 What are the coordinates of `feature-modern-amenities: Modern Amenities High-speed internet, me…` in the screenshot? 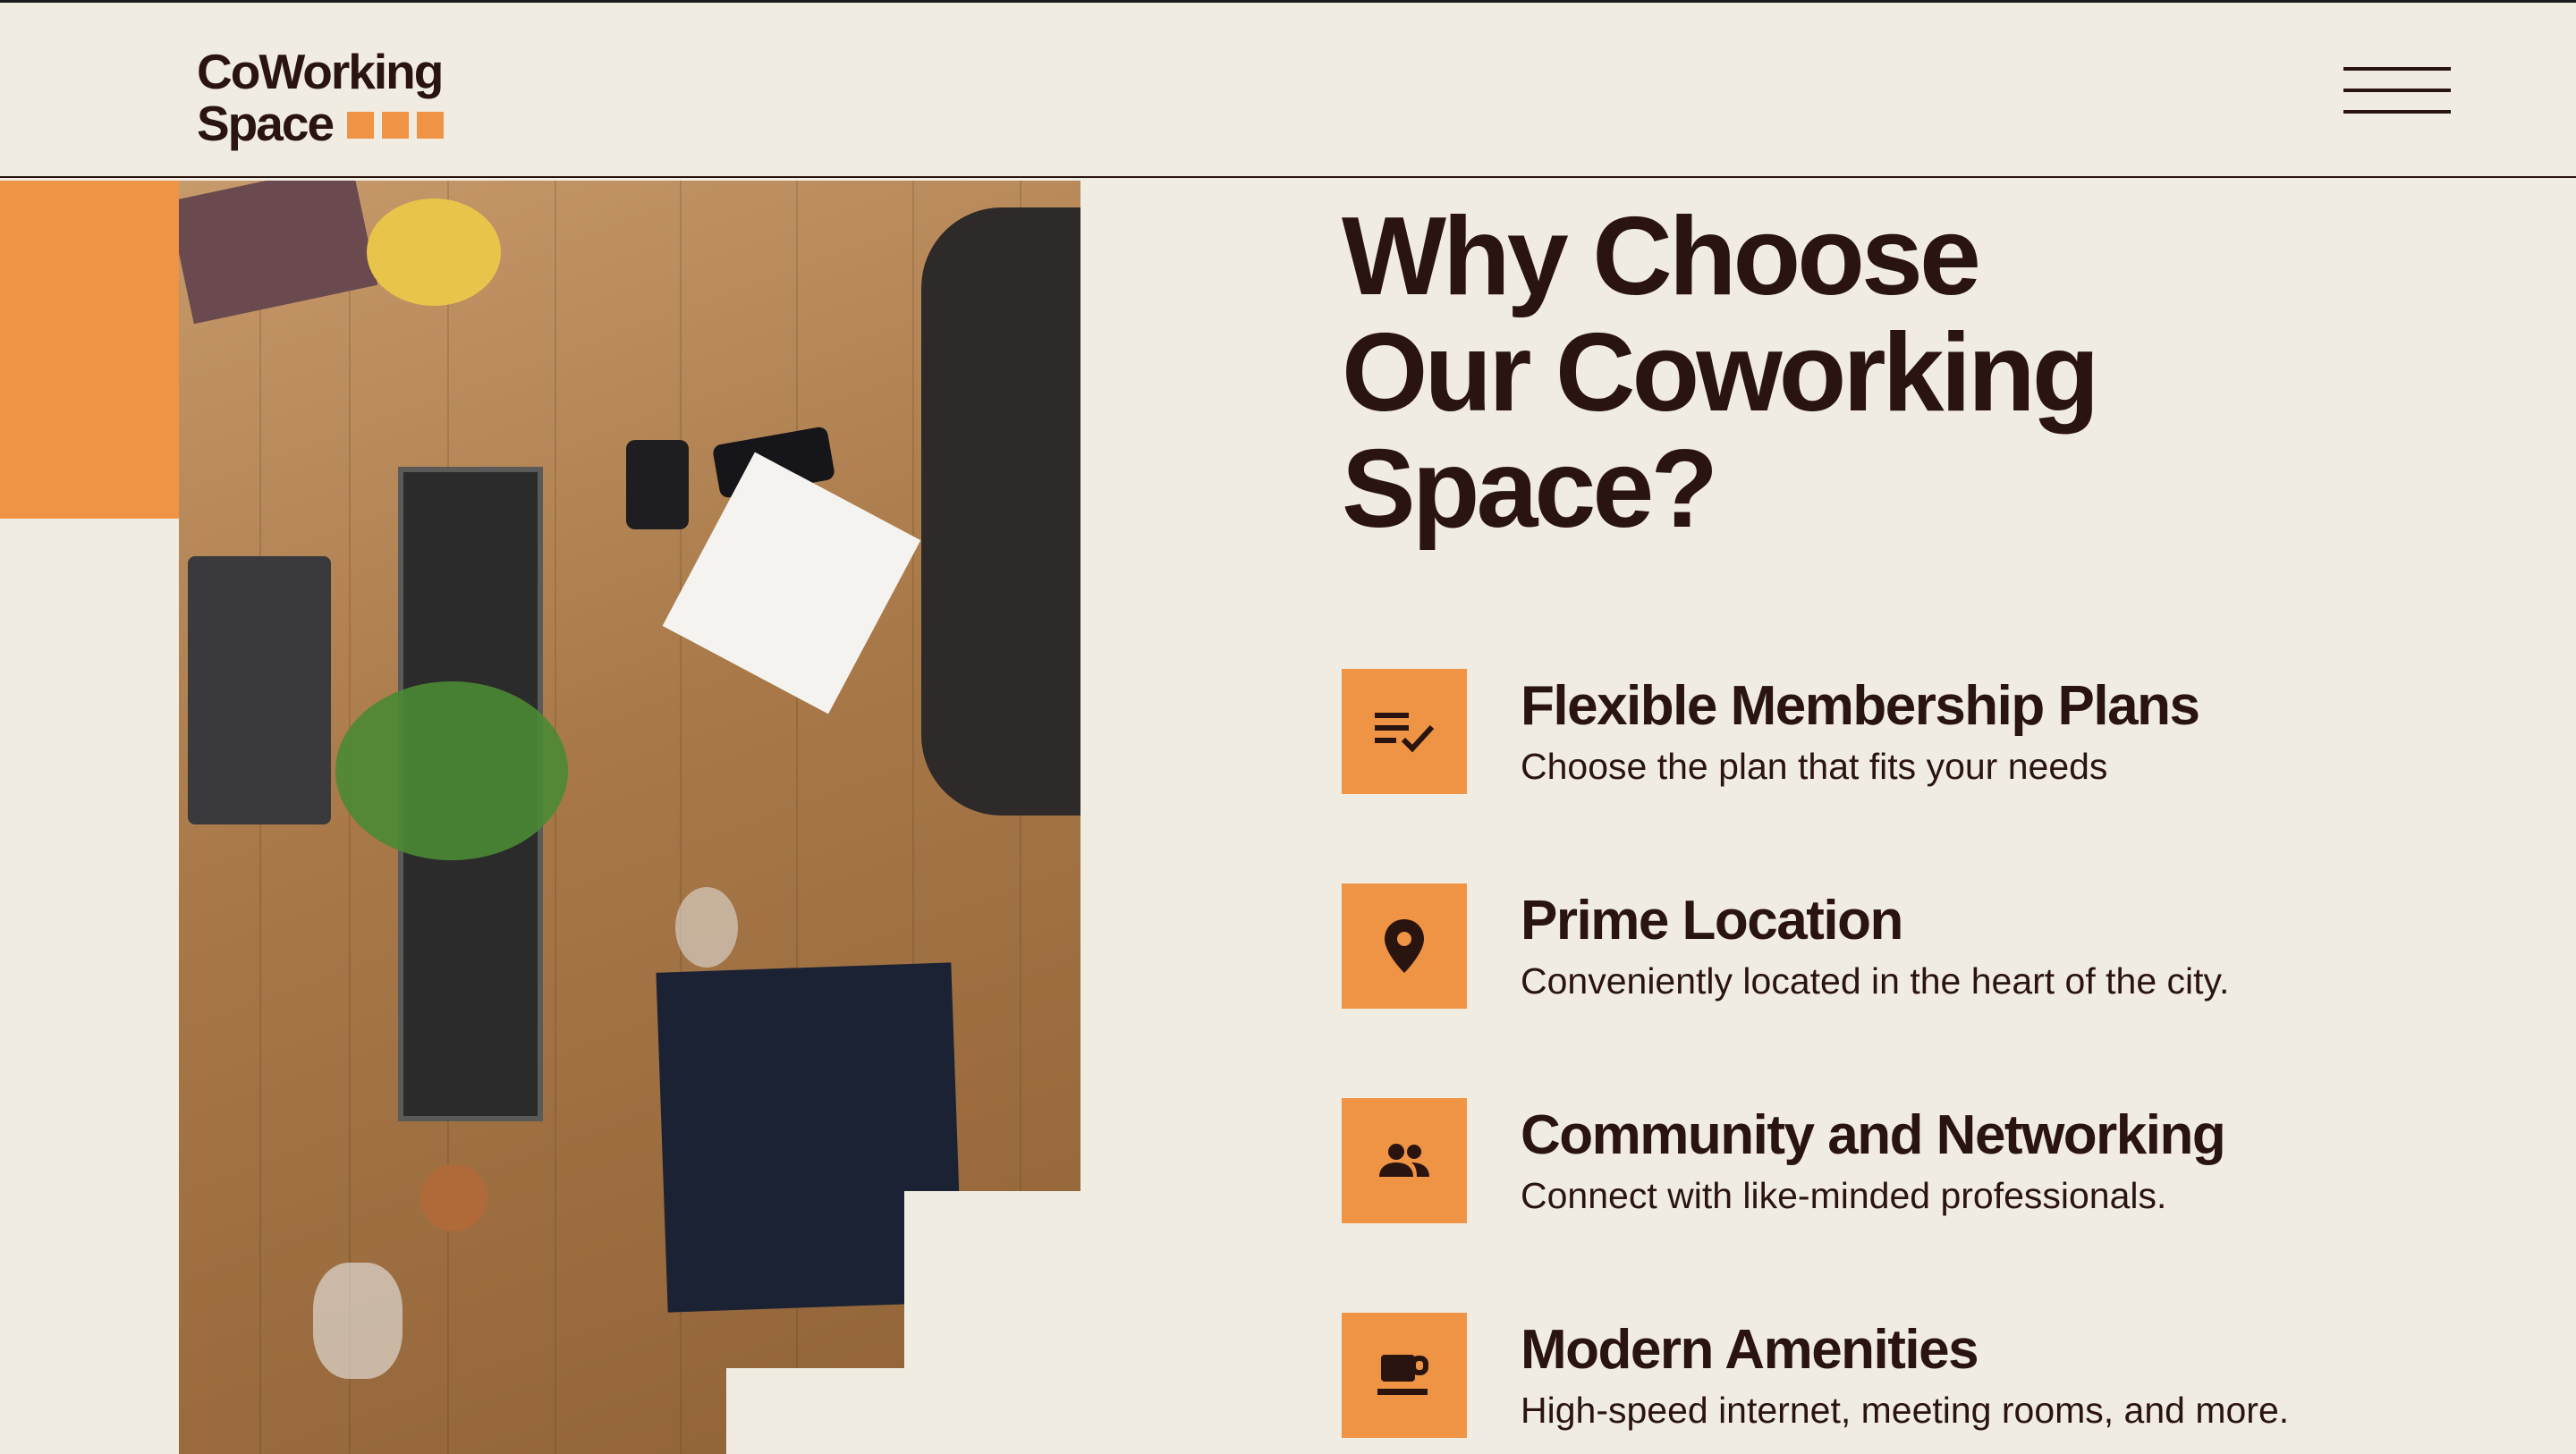 It's located at (1878, 1375).